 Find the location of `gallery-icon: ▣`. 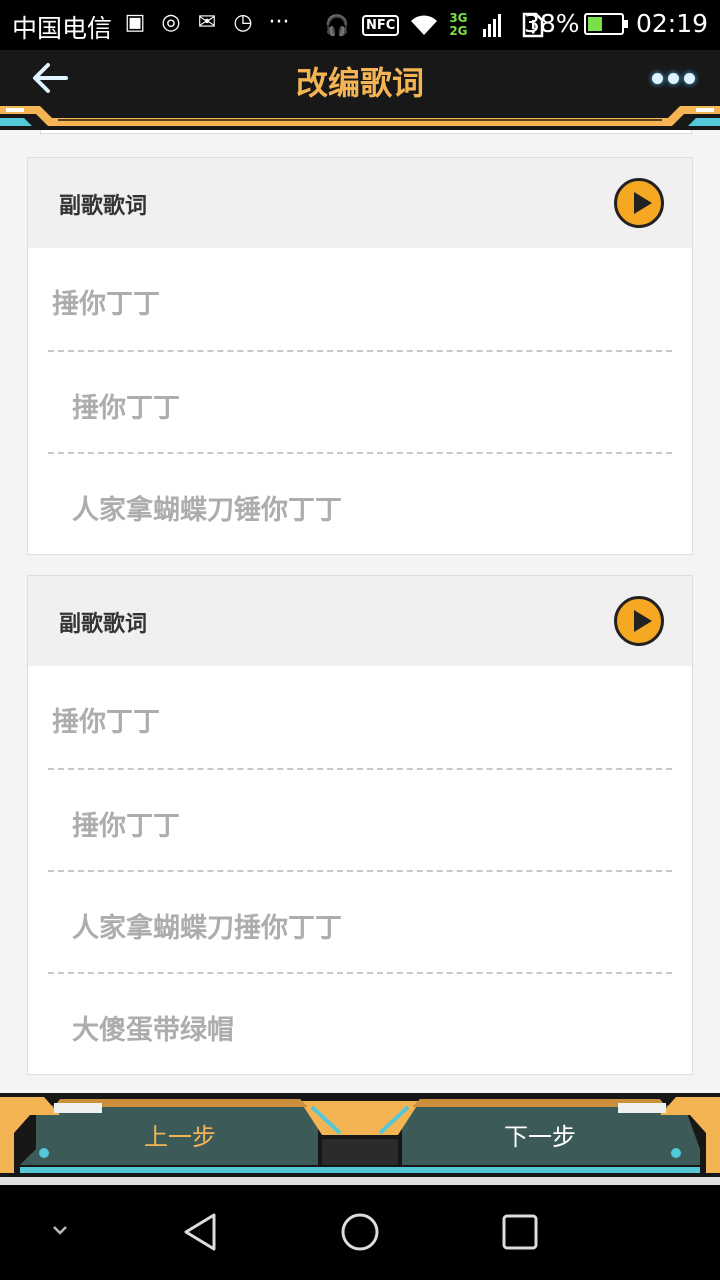

gallery-icon: ▣ is located at coordinates (135, 22).